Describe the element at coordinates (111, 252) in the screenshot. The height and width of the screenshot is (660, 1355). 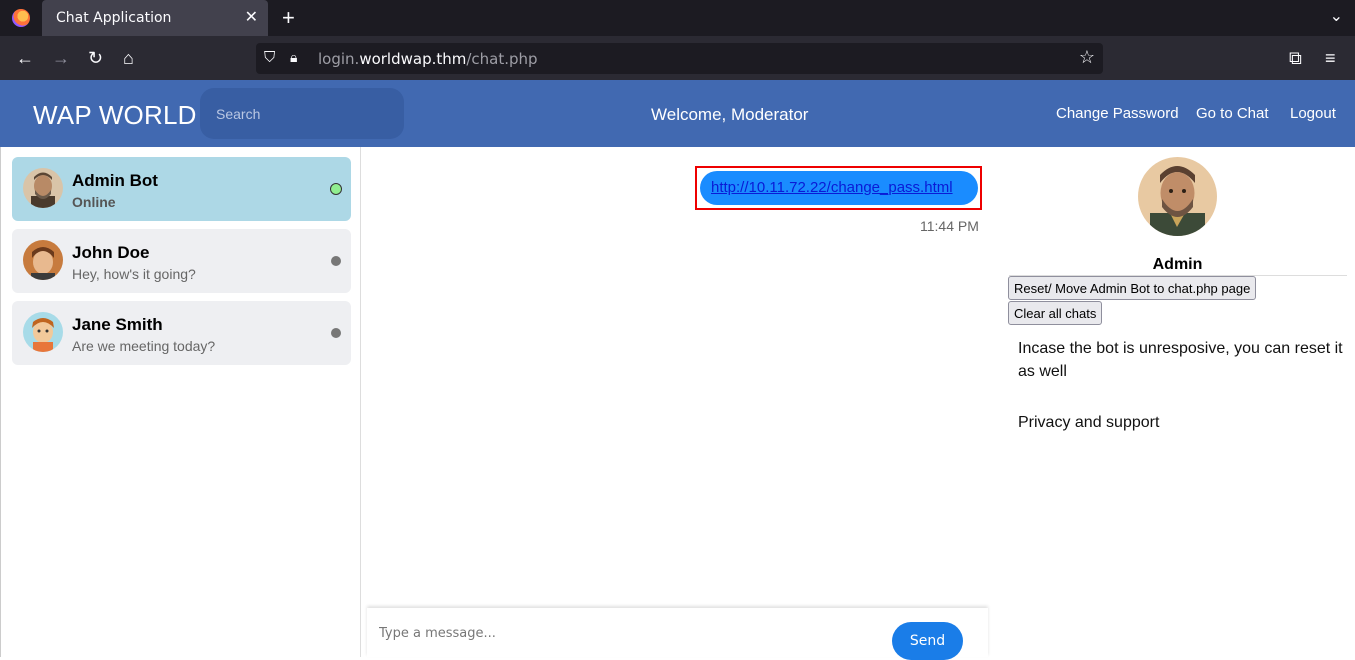
I see `contact-name: John Doe` at that location.